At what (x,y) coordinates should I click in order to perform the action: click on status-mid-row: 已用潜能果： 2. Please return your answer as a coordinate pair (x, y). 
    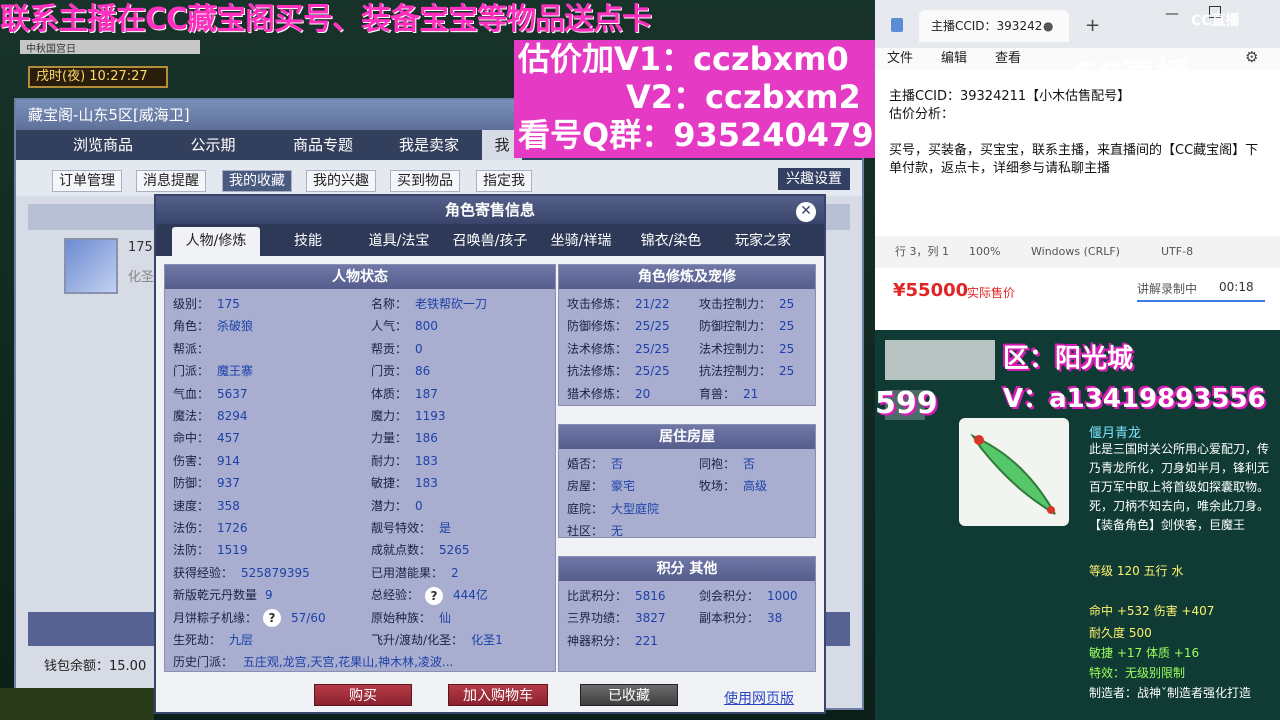
    Looking at the image, I should click on (415, 572).